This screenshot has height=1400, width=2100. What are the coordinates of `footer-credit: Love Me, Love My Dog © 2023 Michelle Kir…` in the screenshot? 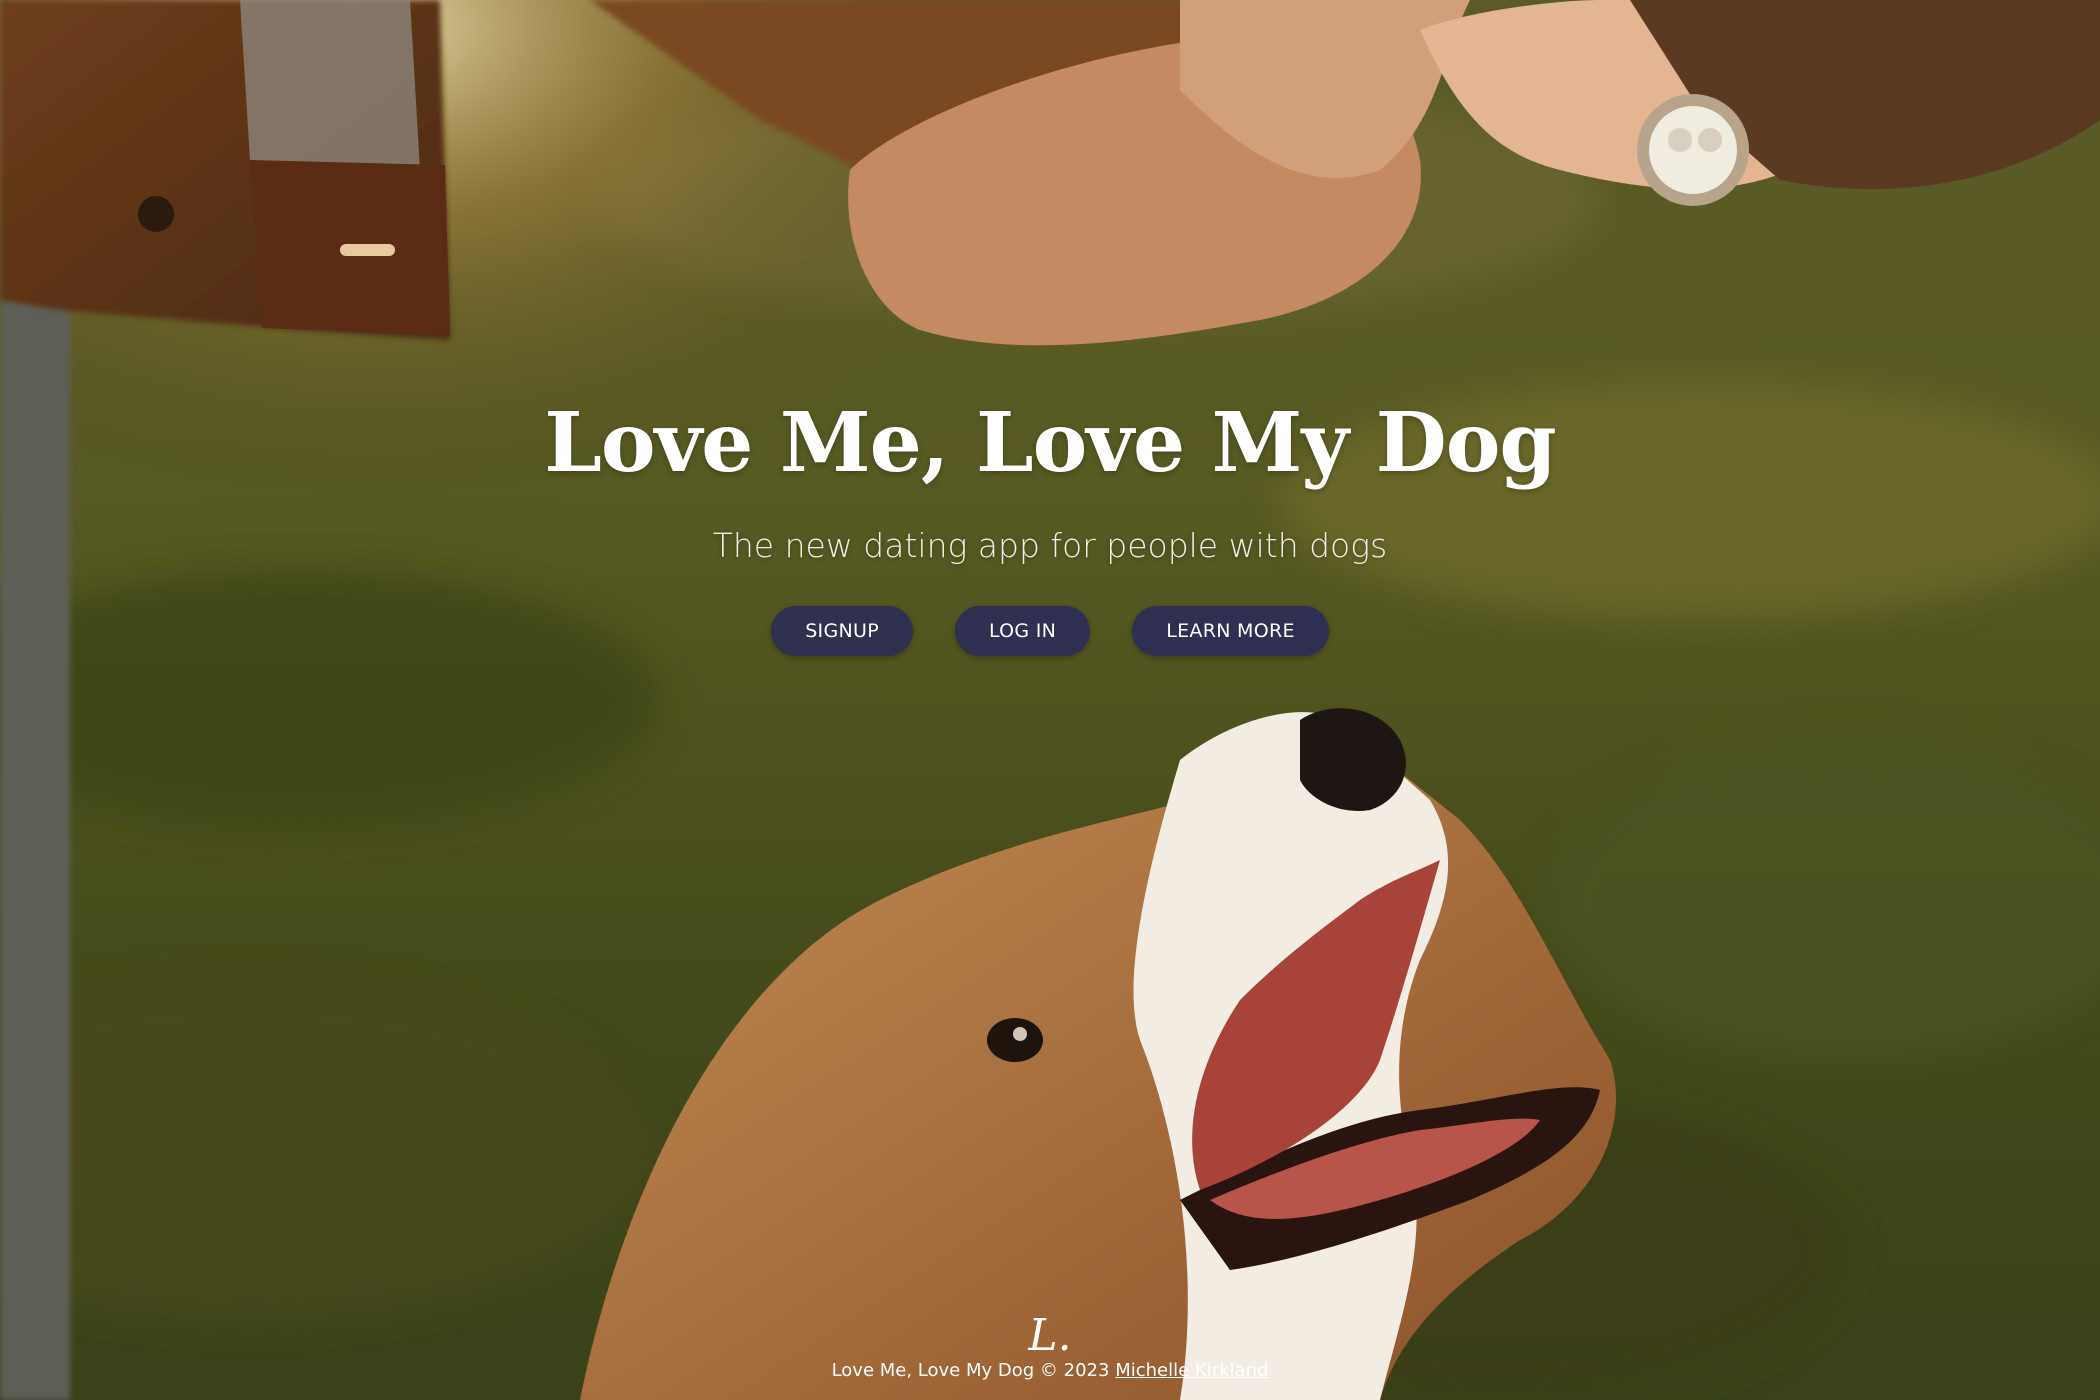 It's located at (1050, 1371).